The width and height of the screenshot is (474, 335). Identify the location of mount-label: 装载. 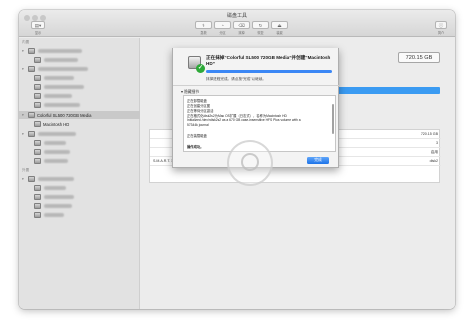
(279, 33).